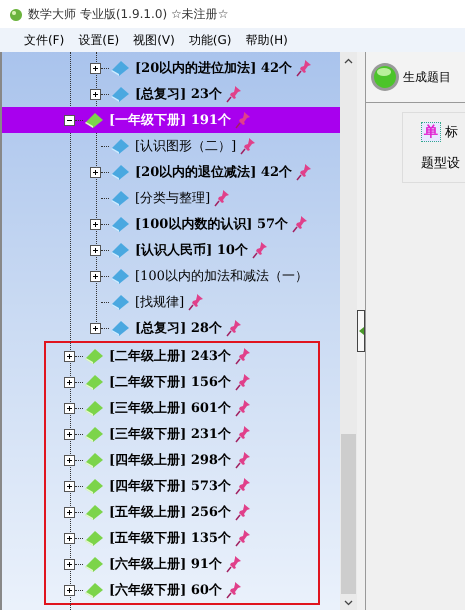 This screenshot has width=465, height=610. Describe the element at coordinates (154, 40) in the screenshot. I see `menu-item: 视图(V)` at that location.